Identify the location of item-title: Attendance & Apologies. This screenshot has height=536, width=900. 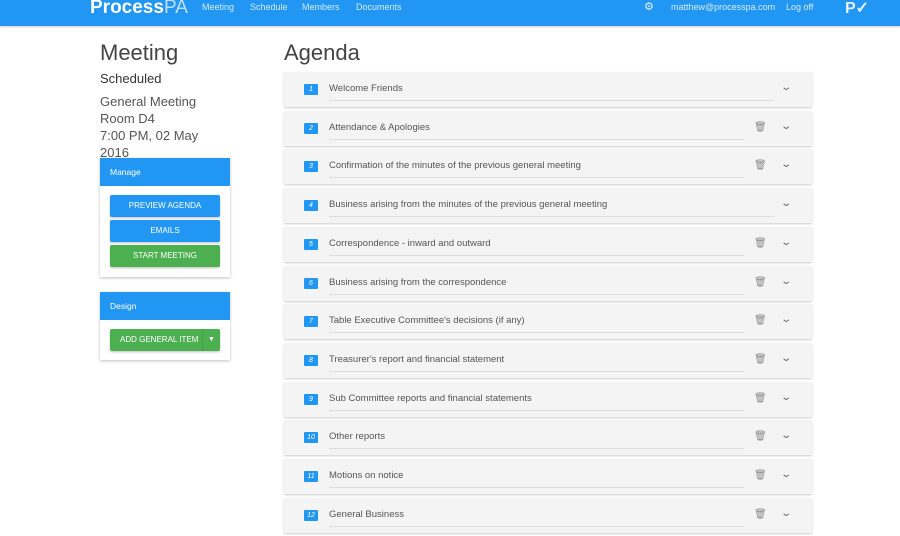
(379, 127).